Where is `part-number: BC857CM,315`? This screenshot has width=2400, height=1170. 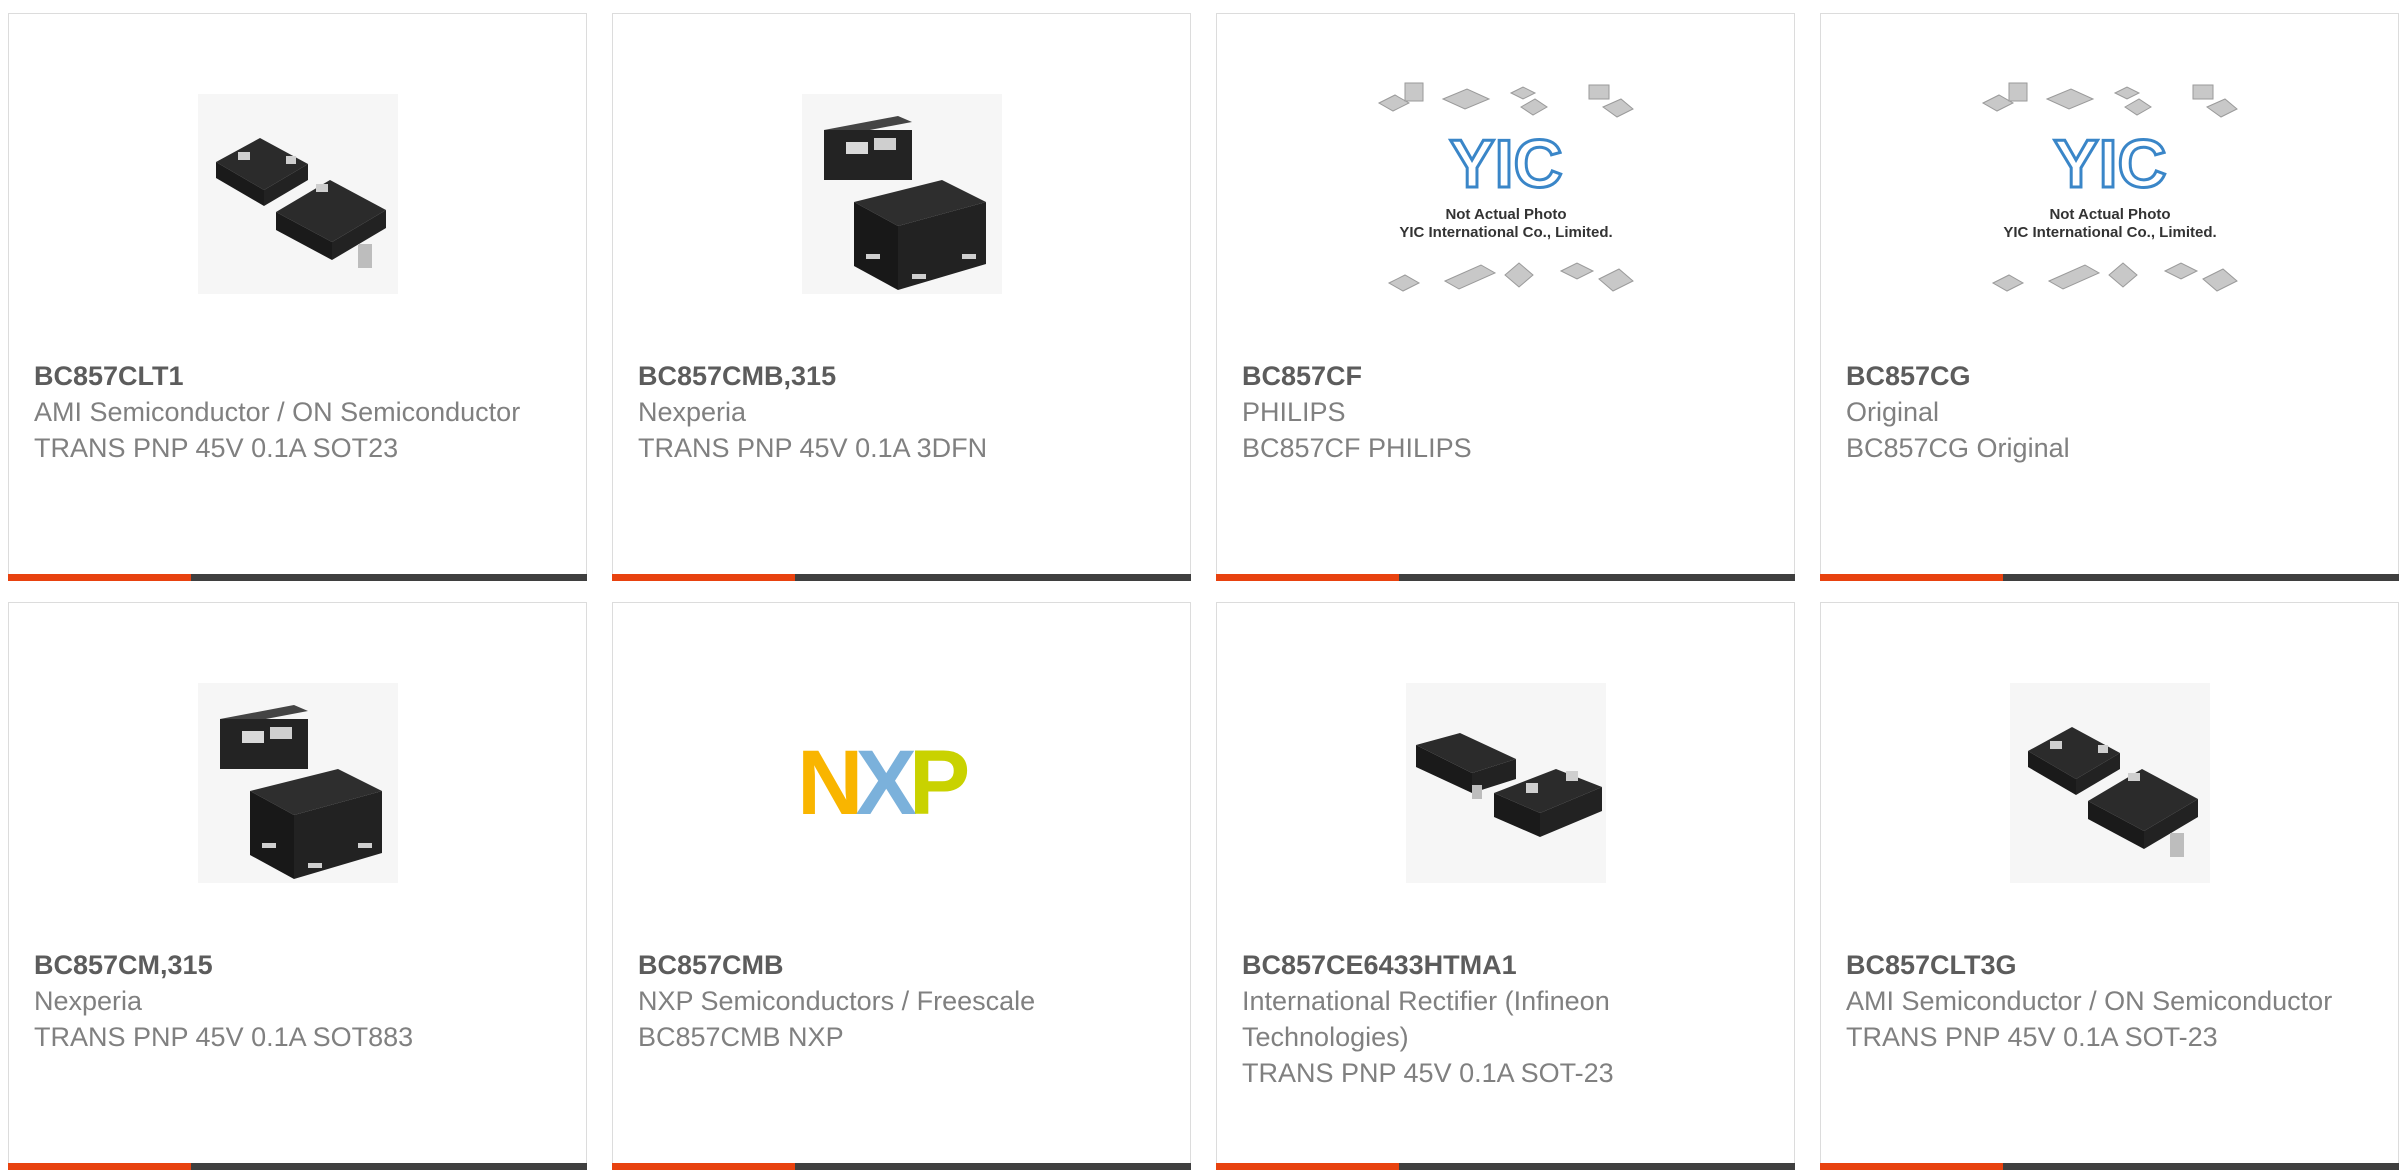 part-number: BC857CM,315 is located at coordinates (300, 965).